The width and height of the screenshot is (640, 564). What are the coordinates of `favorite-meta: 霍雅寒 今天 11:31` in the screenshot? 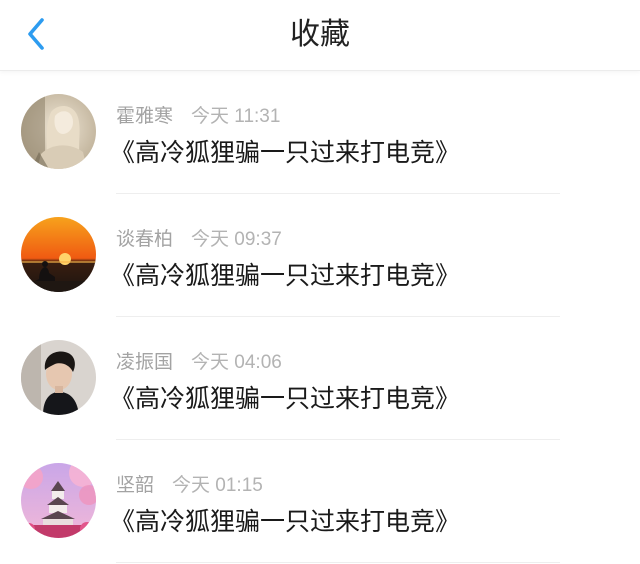 It's located at (198, 114).